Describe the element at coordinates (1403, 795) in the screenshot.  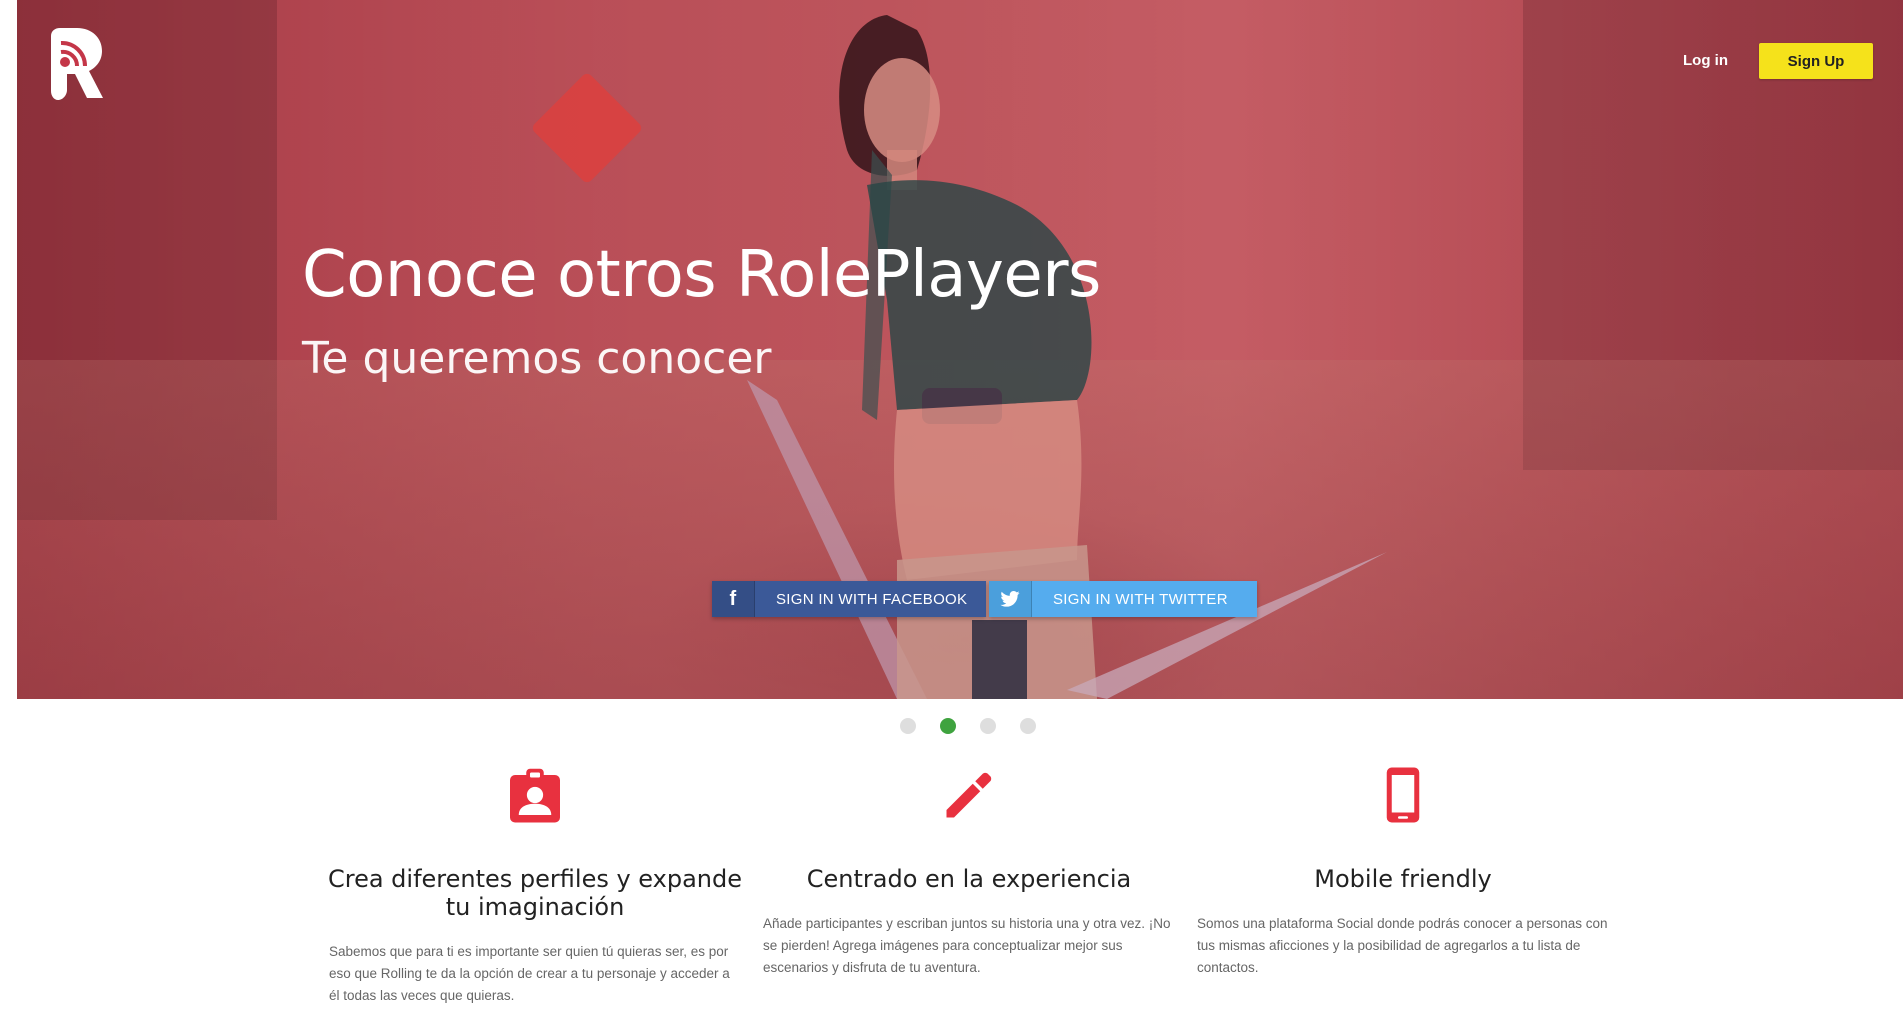
I see `smartphone-icon` at that location.